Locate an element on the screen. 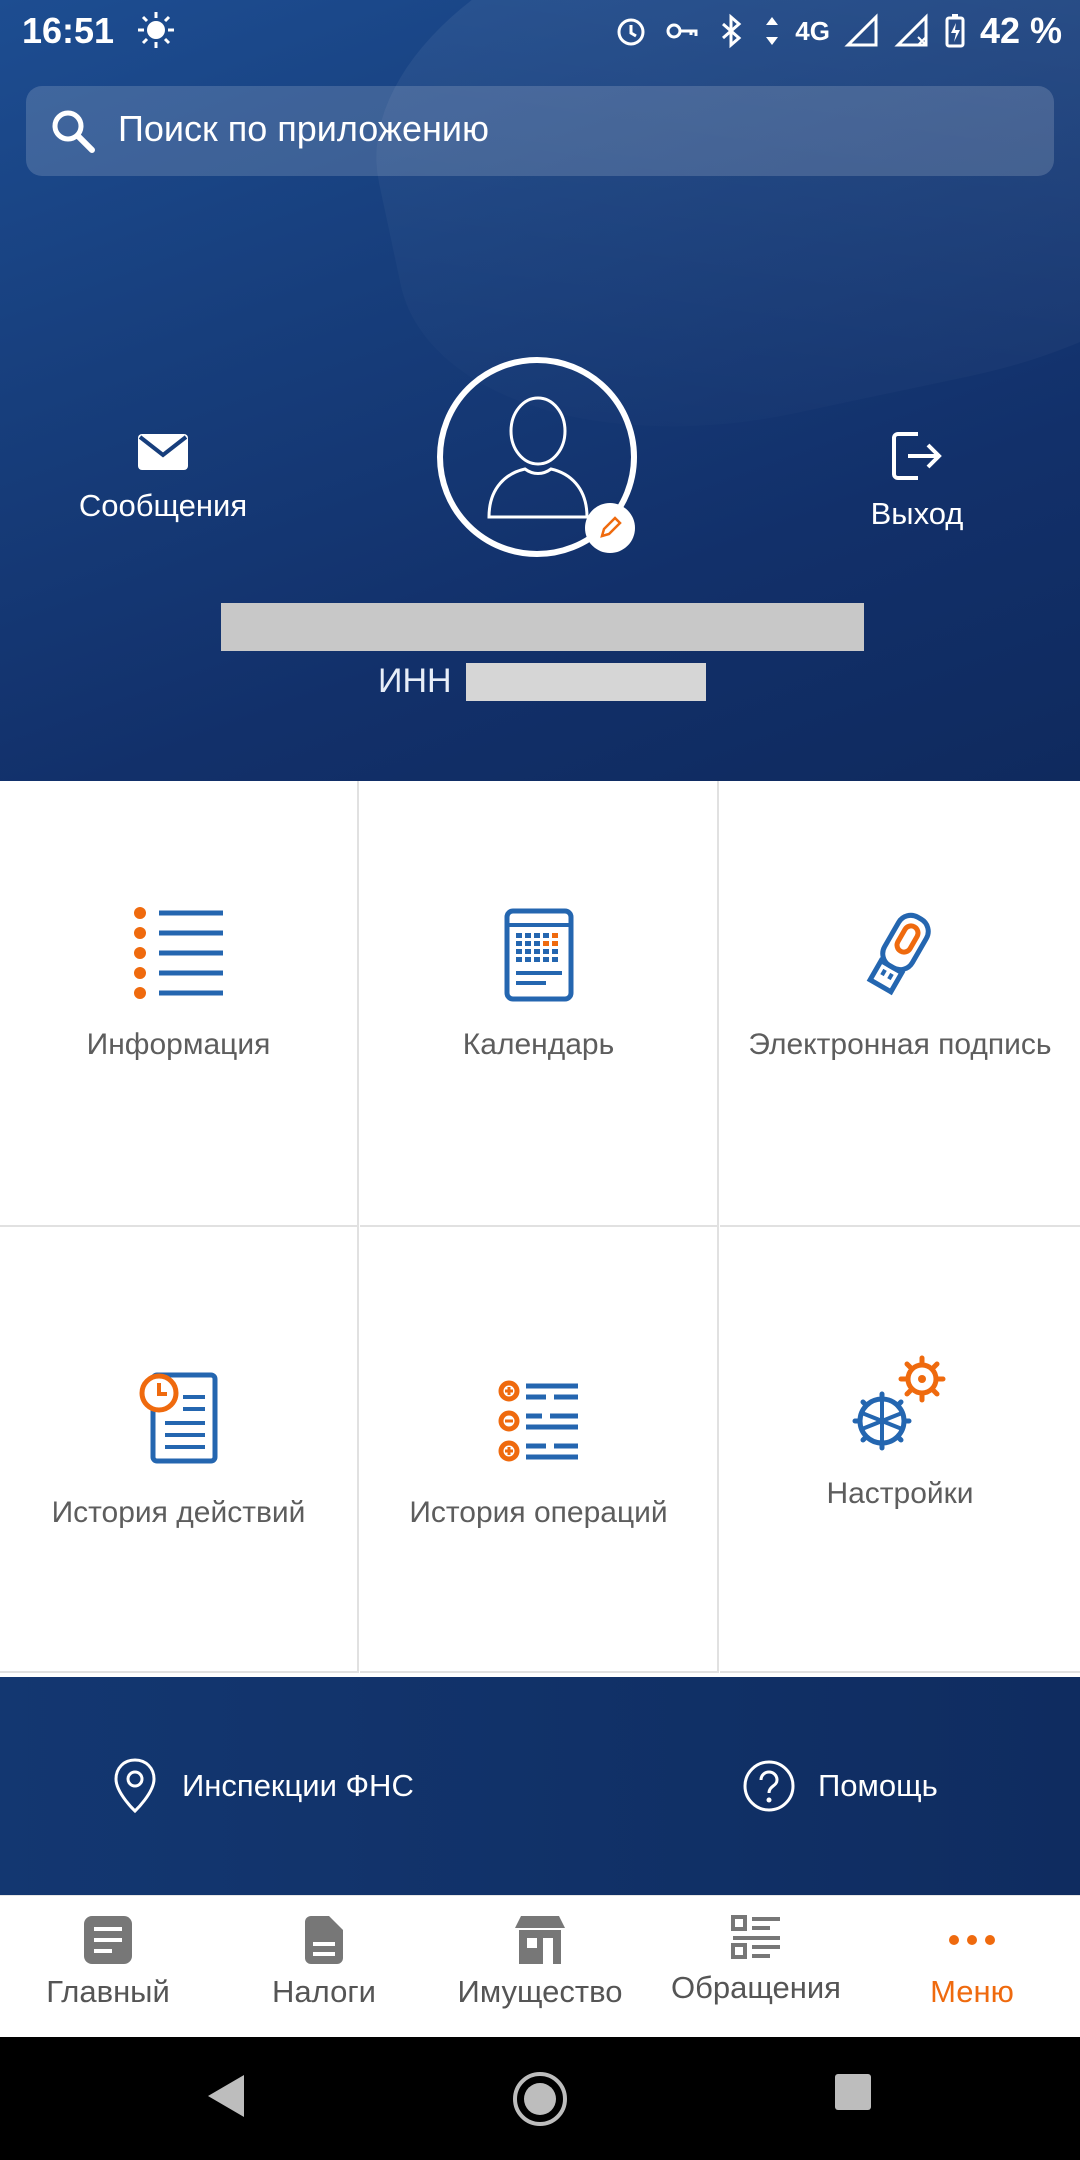 This screenshot has width=1080, height=2160. operations-icon is located at coordinates (538, 1421).